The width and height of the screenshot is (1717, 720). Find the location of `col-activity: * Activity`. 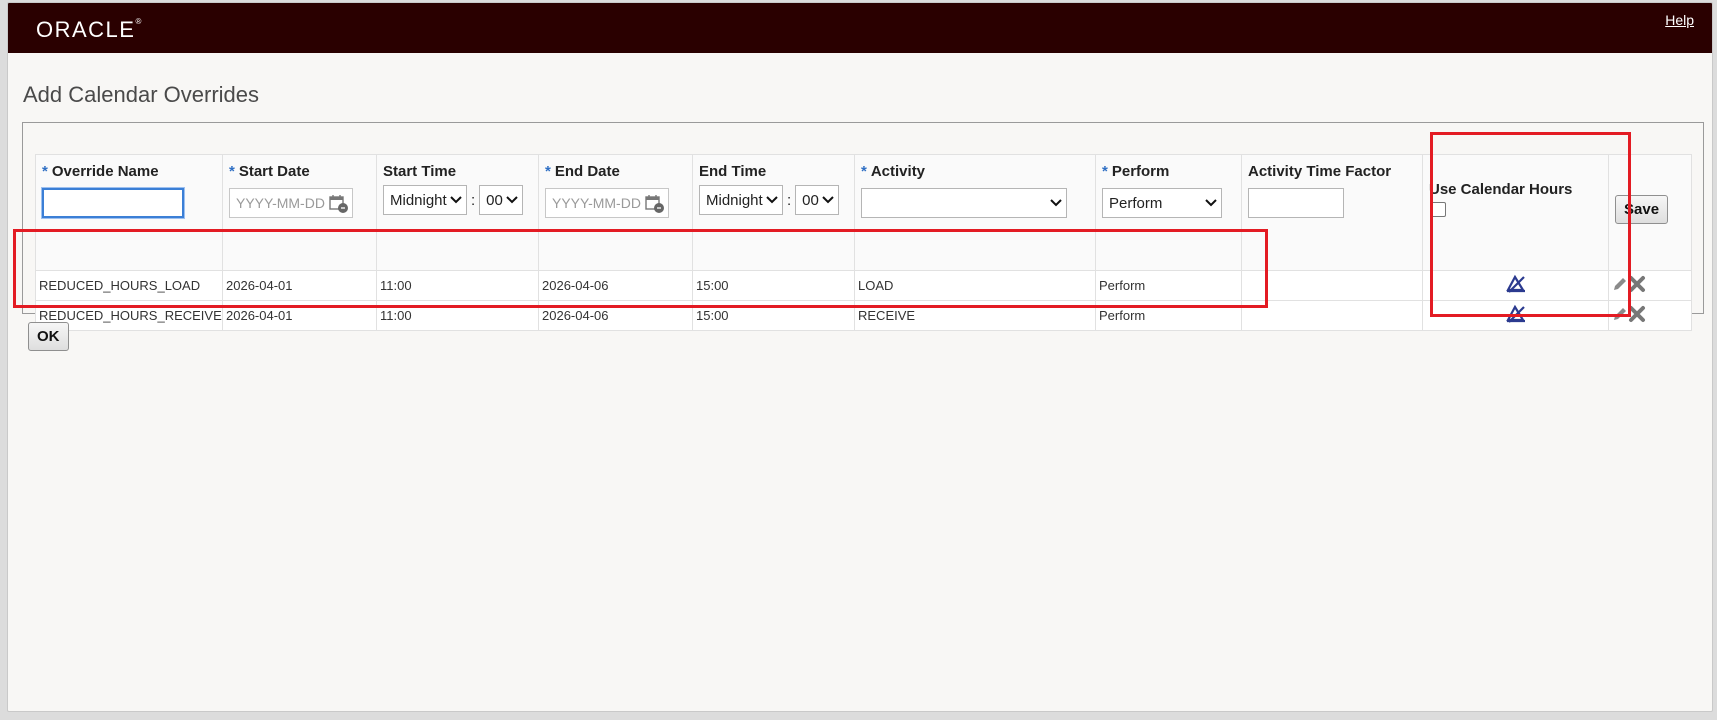

col-activity: * Activity is located at coordinates (975, 212).